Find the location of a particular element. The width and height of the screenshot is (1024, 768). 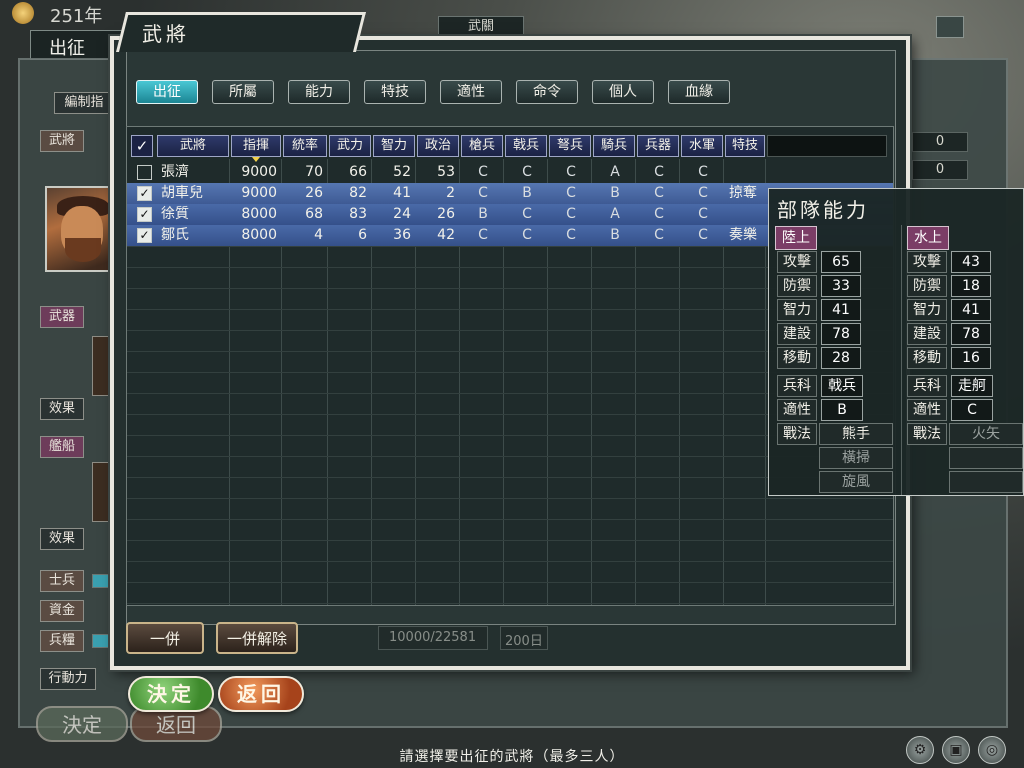

water-apt-value: C is located at coordinates (972, 410).